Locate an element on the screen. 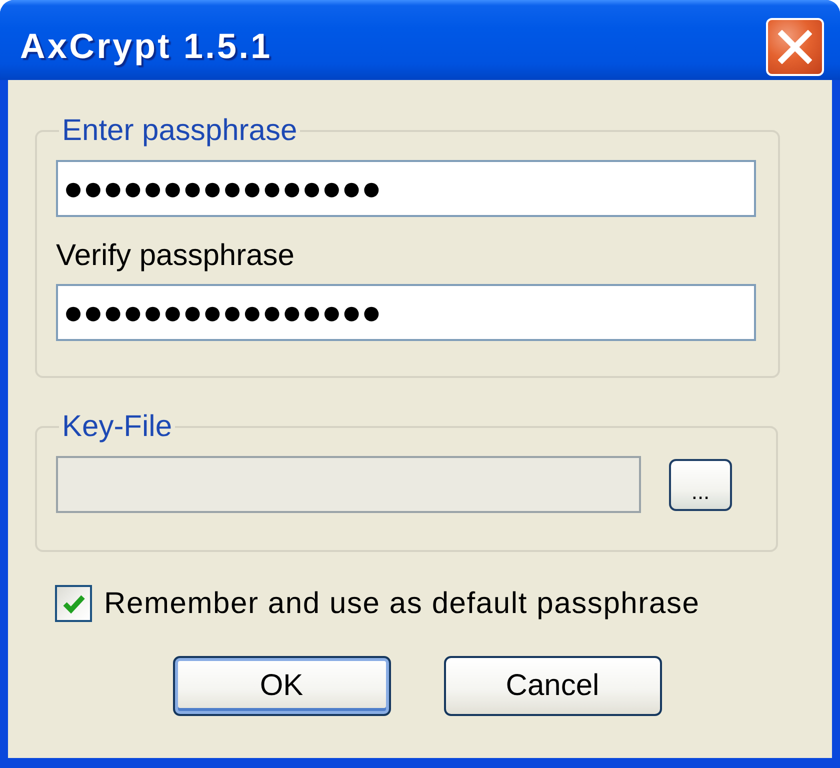 This screenshot has height=768, width=840. check-icon is located at coordinates (73, 604).